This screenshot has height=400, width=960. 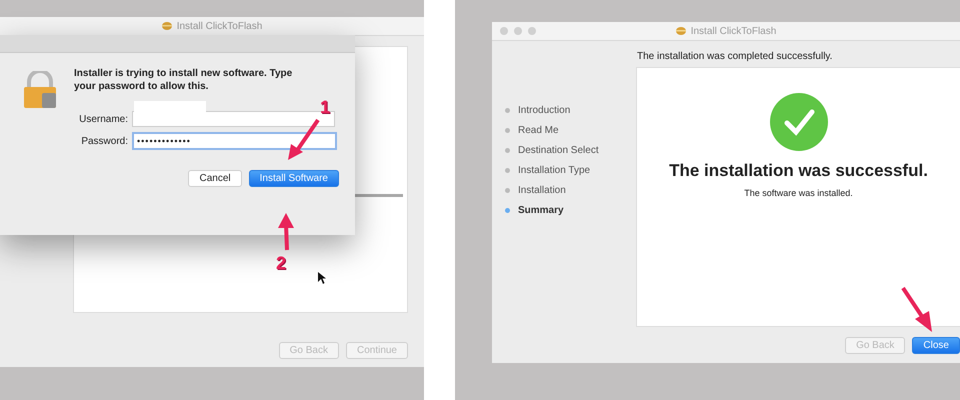 What do you see at coordinates (544, 110) in the screenshot?
I see `step-label: Introduction` at bounding box center [544, 110].